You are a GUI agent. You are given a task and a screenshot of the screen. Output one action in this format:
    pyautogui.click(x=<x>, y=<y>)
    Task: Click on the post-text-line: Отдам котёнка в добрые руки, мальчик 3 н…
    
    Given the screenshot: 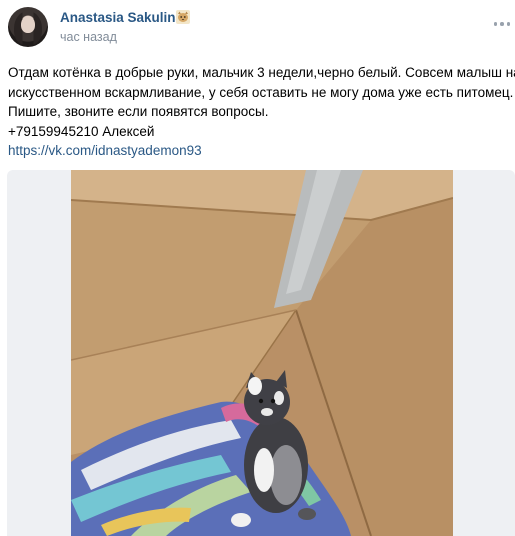 What is the action you would take?
    pyautogui.click(x=261, y=72)
    